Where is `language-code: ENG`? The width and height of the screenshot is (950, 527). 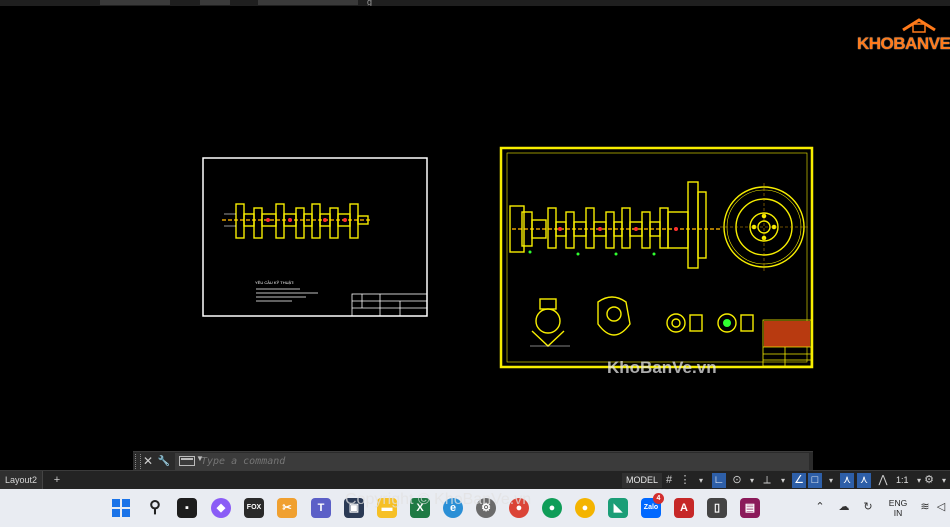 language-code: ENG is located at coordinates (898, 503).